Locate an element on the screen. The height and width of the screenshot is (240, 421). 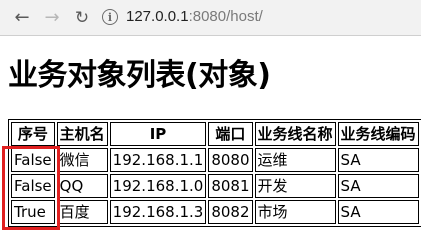
reload-button: ↻ is located at coordinates (82, 18).